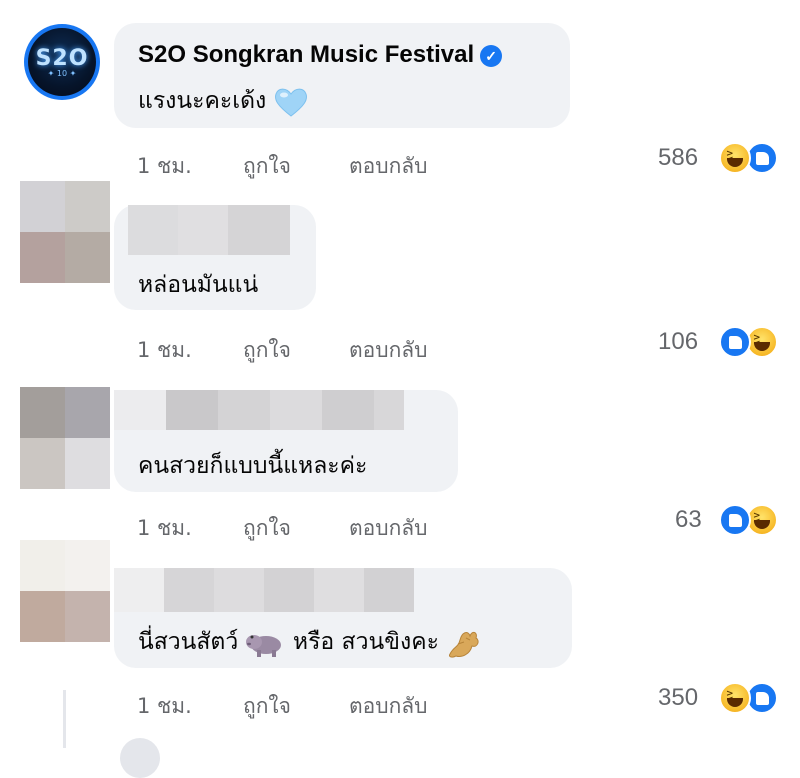 The height and width of the screenshot is (778, 800). I want to click on comment-bubble: S2O Songkran Music Festival ✓ แรงนะคะเด้ง, so click(342, 75).